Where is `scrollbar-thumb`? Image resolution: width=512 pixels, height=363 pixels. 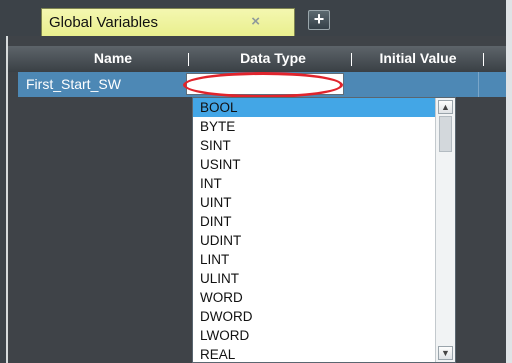
scrollbar-thumb is located at coordinates (445, 134).